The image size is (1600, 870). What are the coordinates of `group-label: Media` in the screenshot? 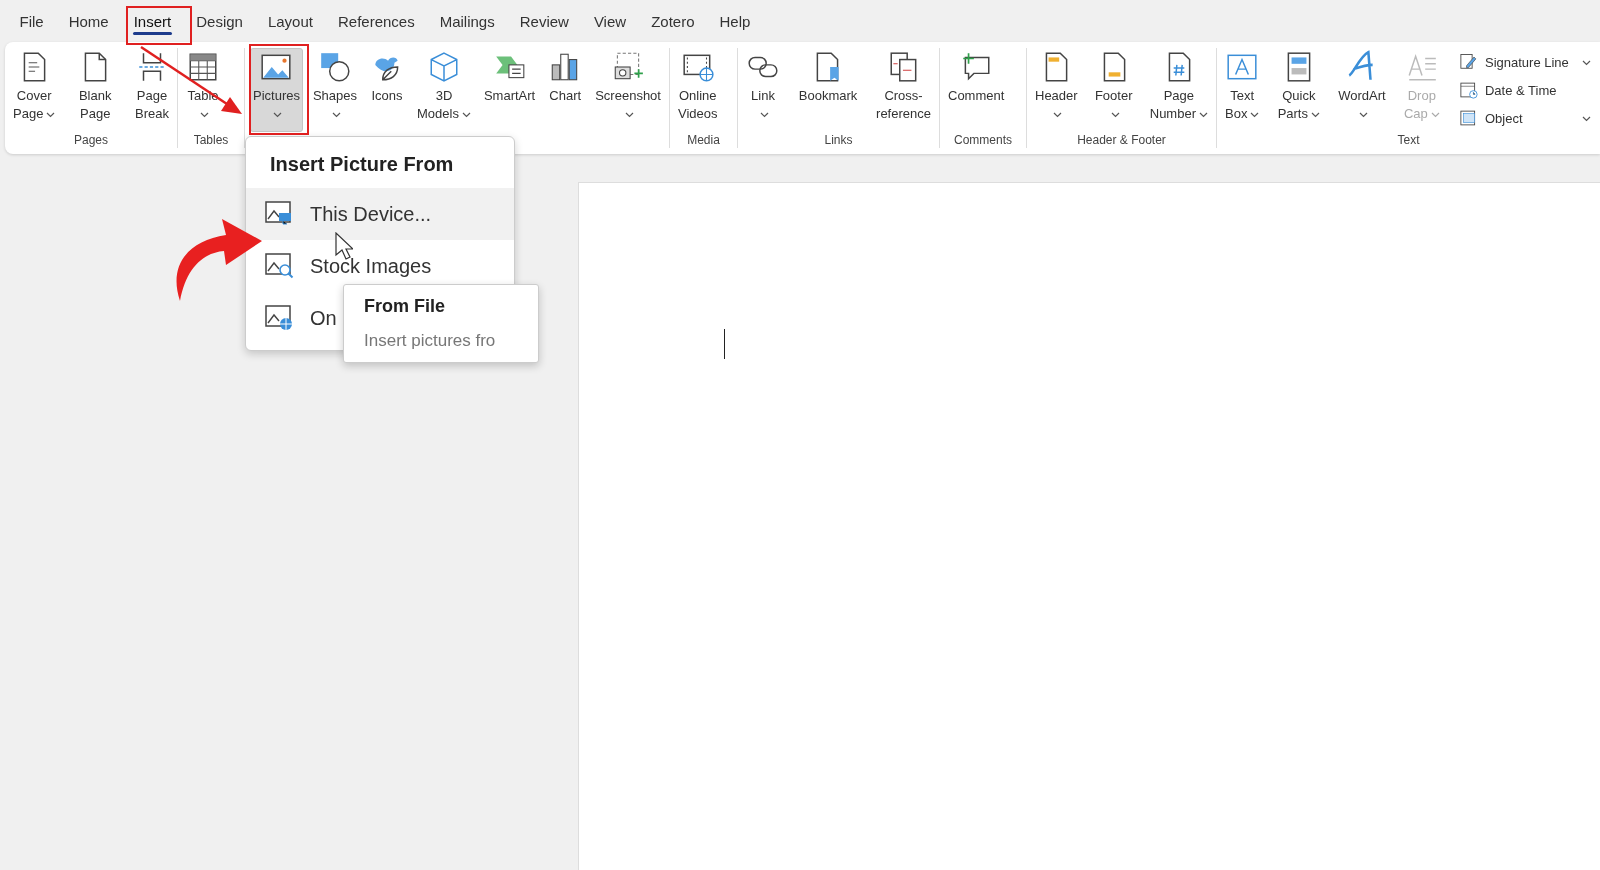 It's located at (703, 140).